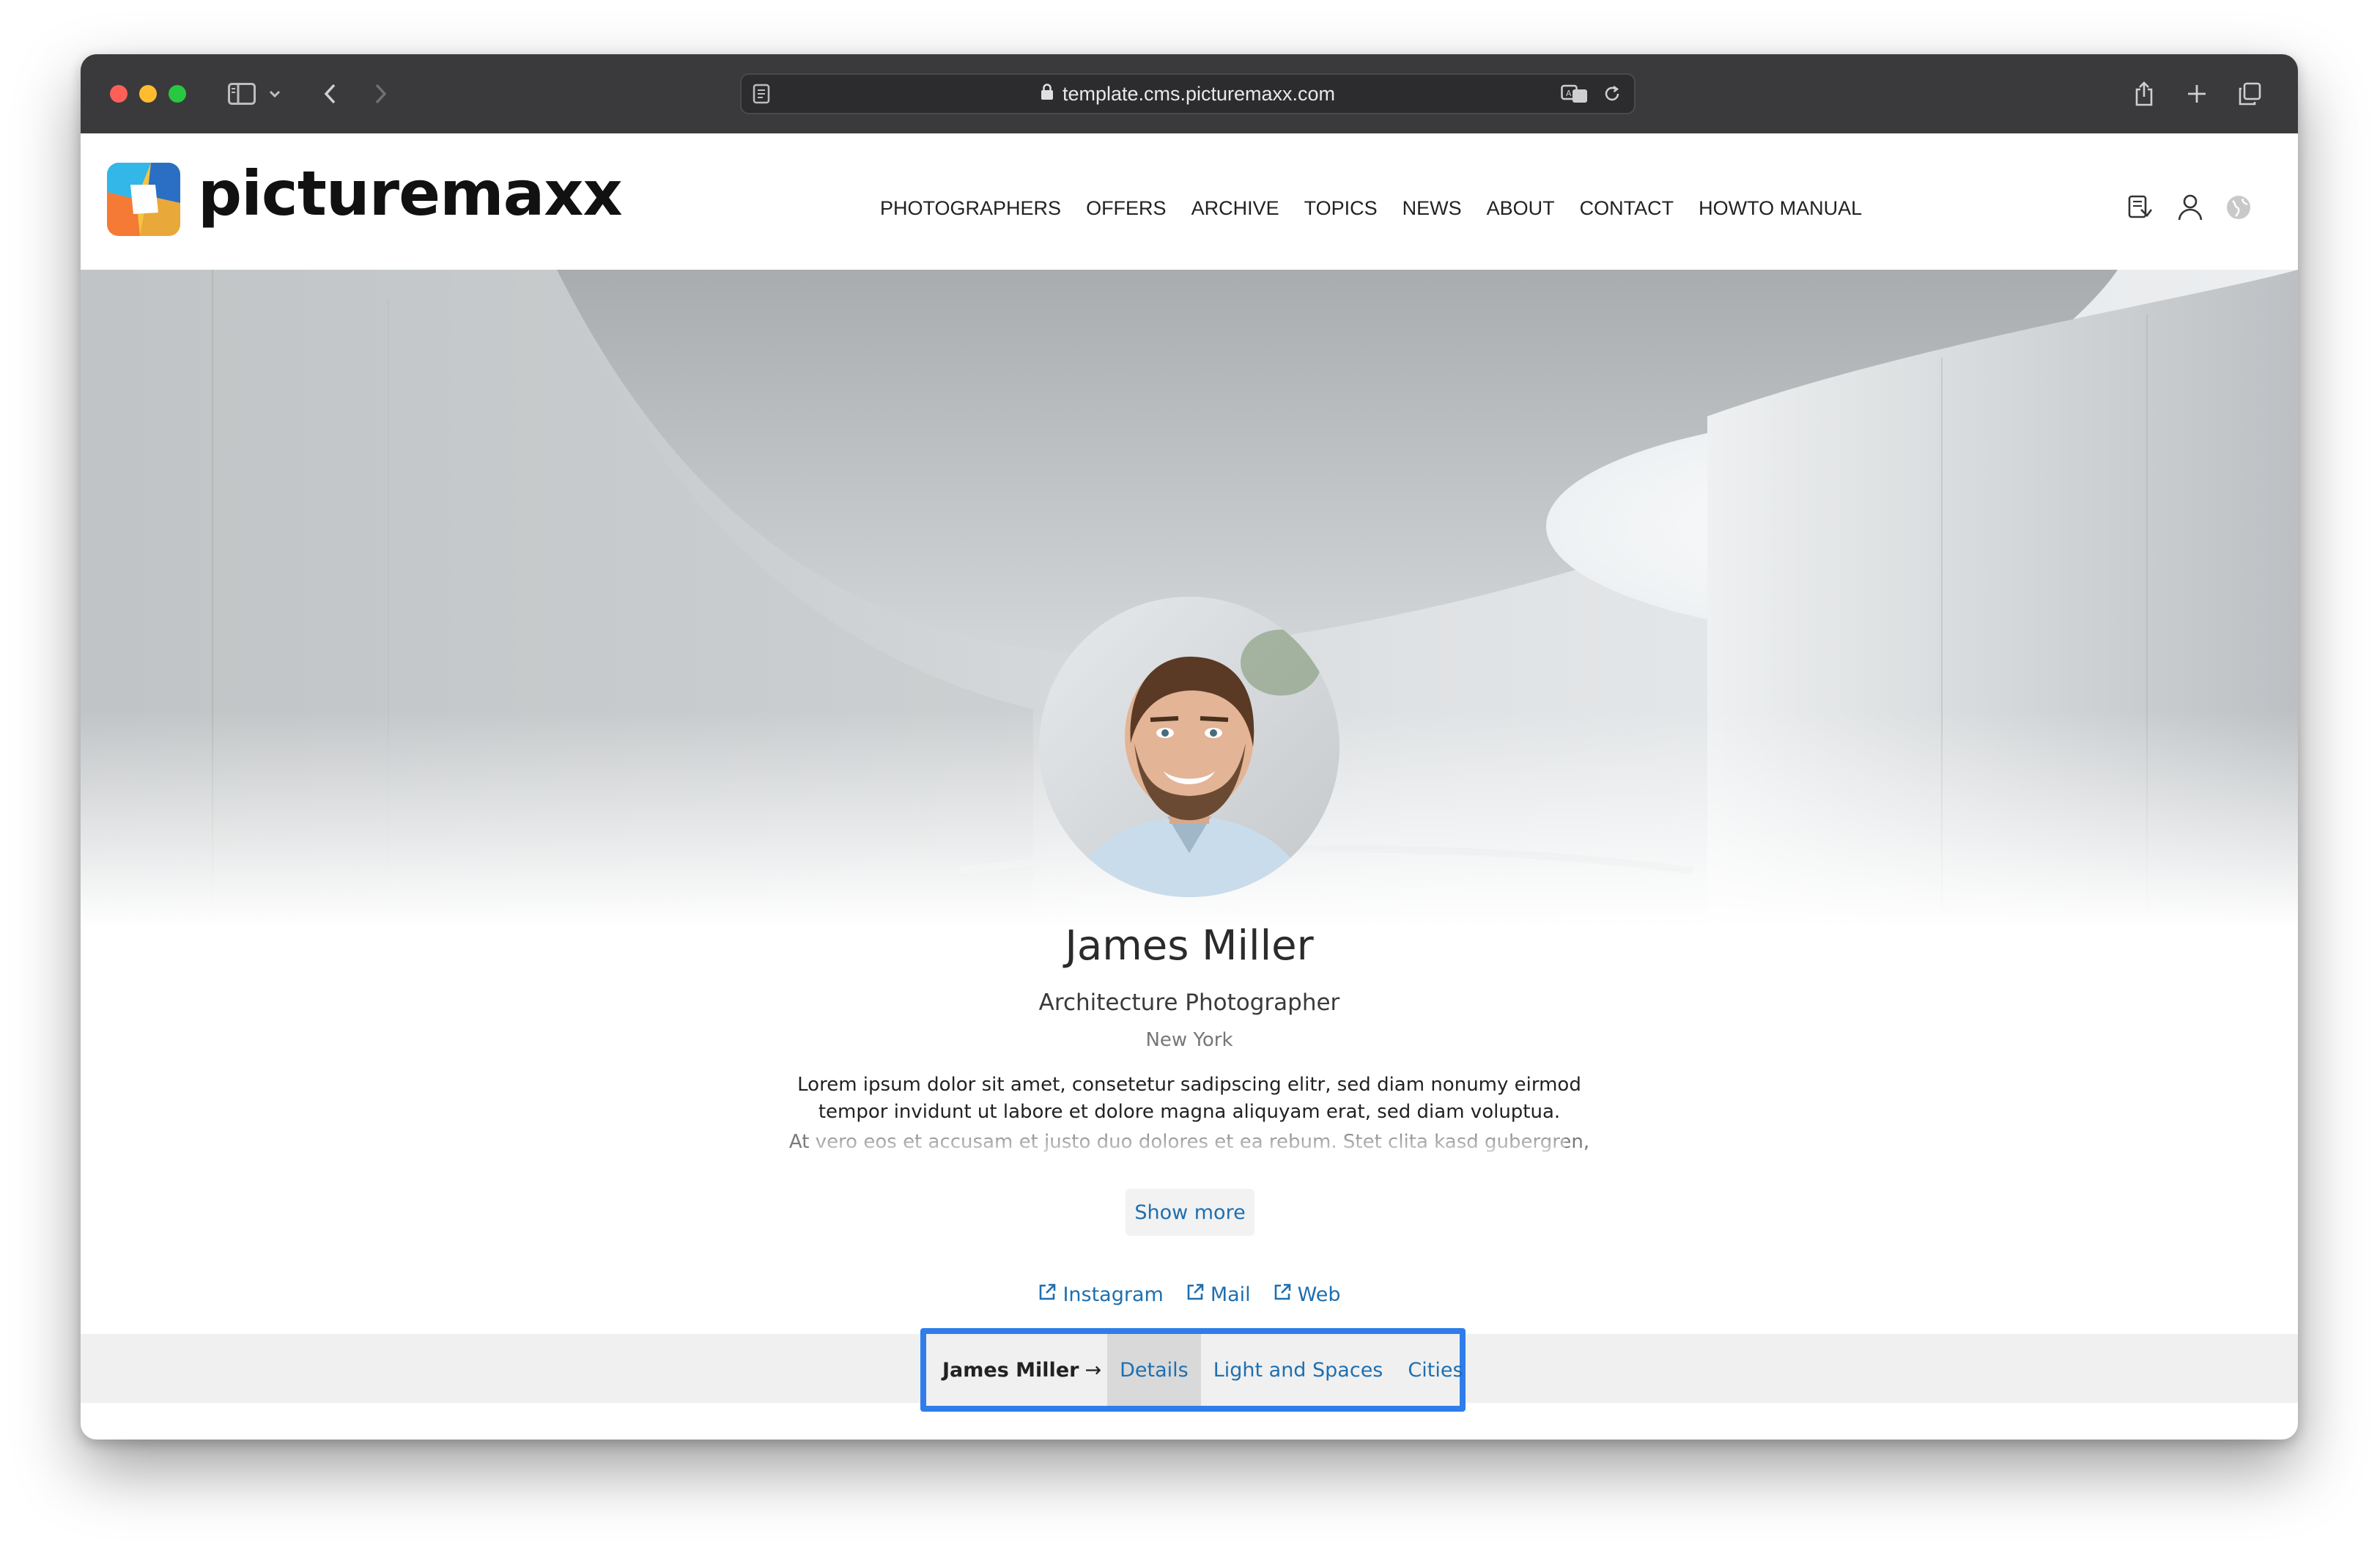 Image resolution: width=2380 pixels, height=1548 pixels. I want to click on back-icon, so click(329, 93).